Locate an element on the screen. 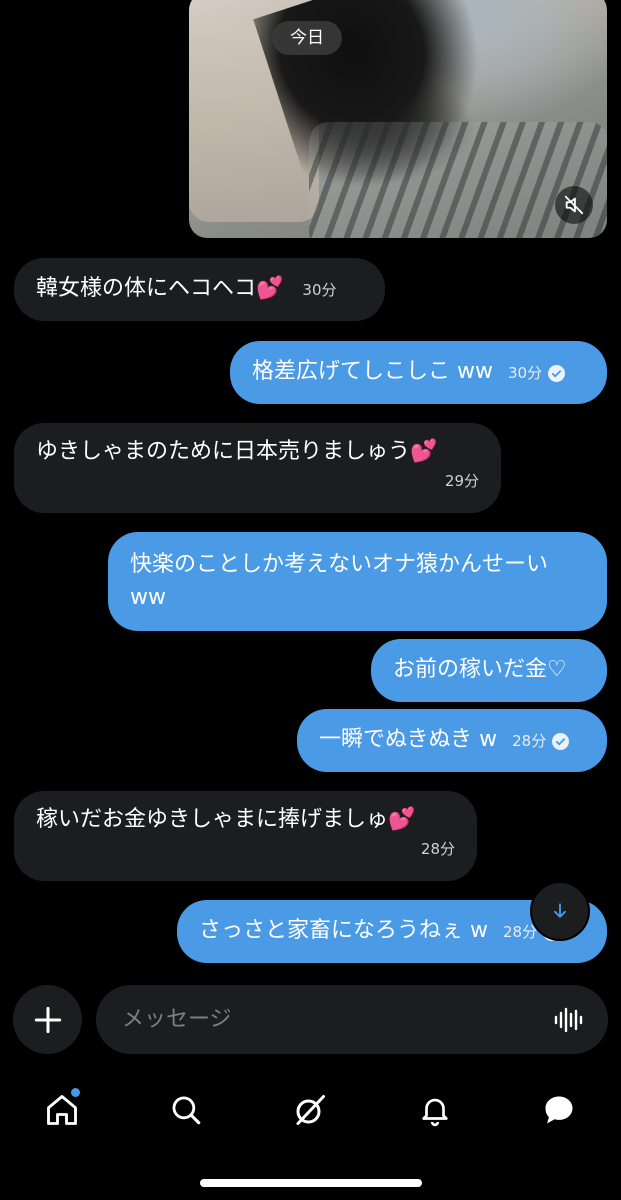 The width and height of the screenshot is (621, 1200). arrow-down-icon is located at coordinates (560, 910).